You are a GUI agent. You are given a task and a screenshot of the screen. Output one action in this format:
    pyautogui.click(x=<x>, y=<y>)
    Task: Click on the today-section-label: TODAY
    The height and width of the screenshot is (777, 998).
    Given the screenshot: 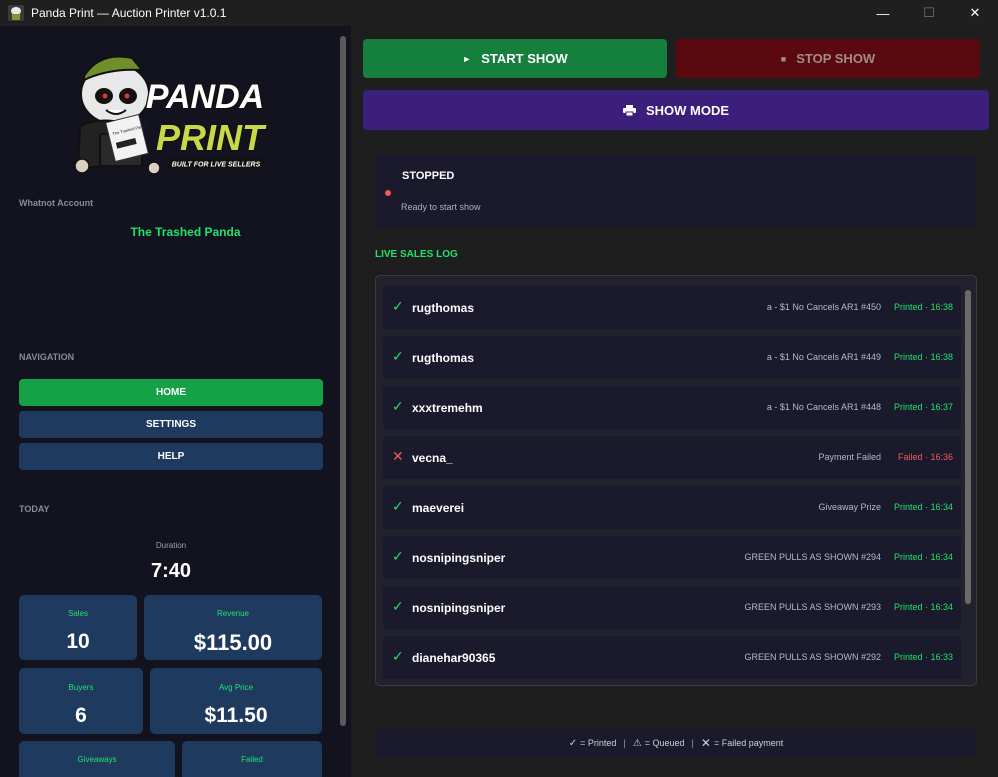 What is the action you would take?
    pyautogui.click(x=34, y=509)
    